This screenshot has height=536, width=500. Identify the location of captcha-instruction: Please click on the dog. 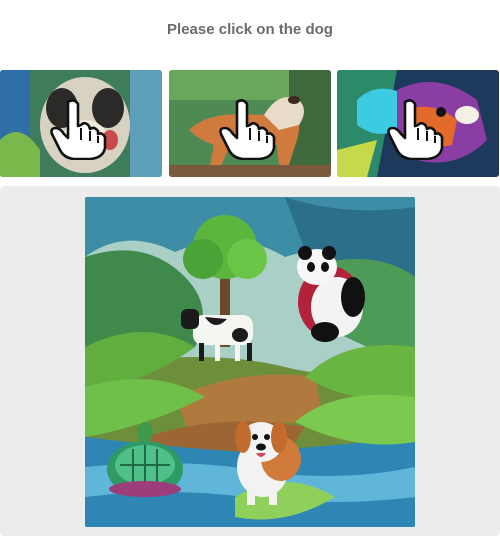
(250, 29).